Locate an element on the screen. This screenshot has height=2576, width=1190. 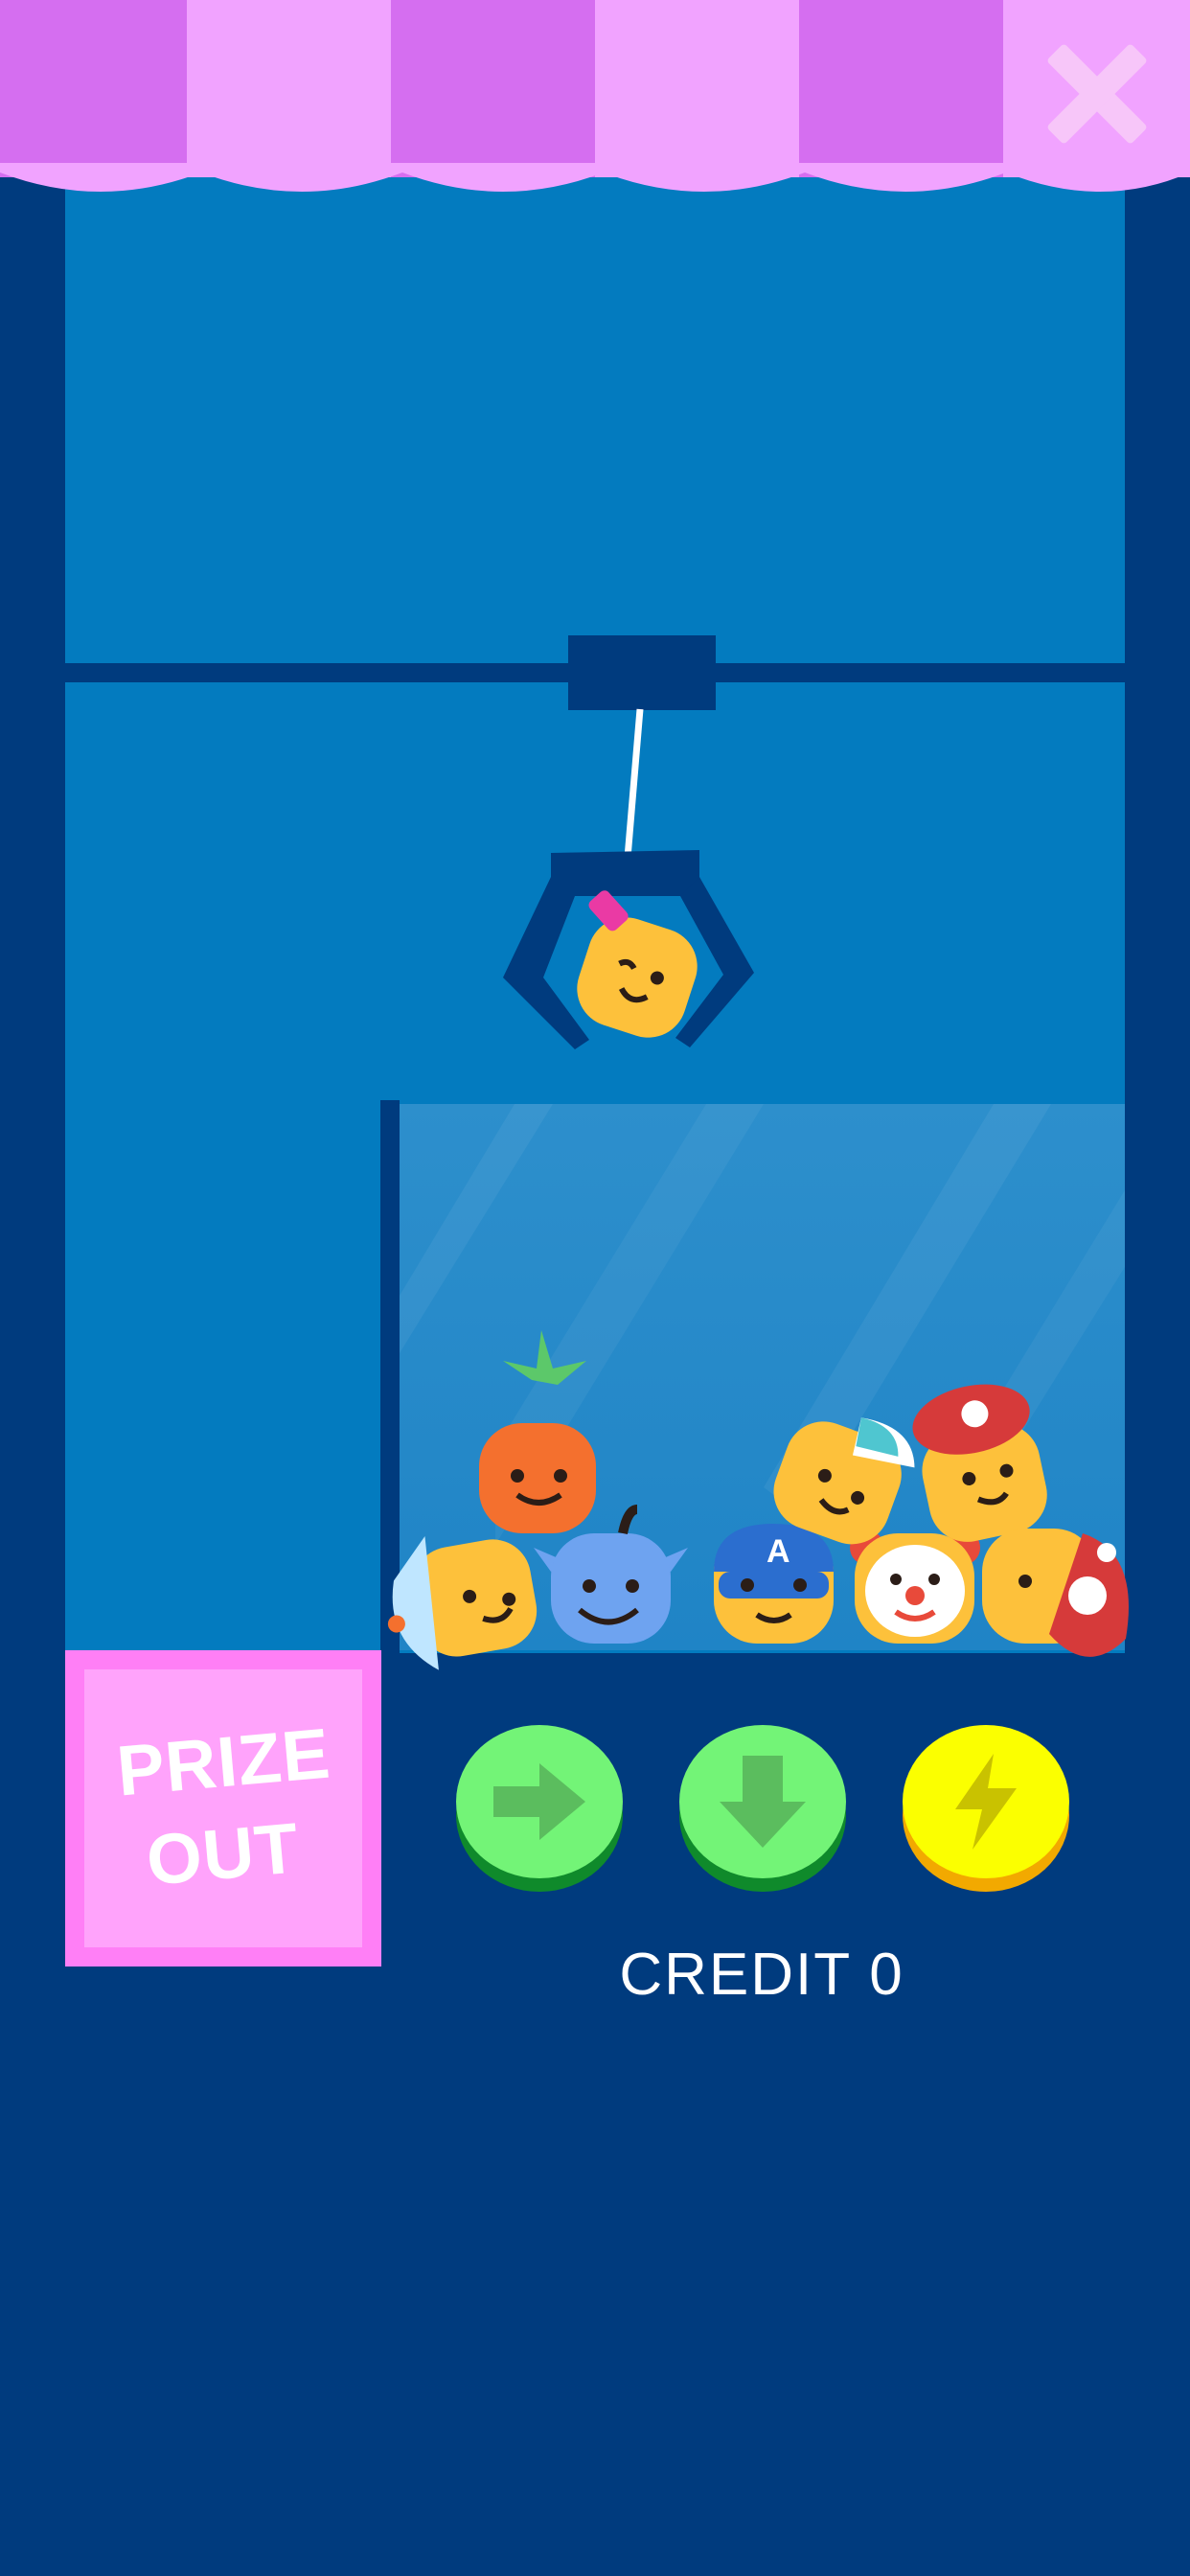
move-down-button is located at coordinates (763, 1809).